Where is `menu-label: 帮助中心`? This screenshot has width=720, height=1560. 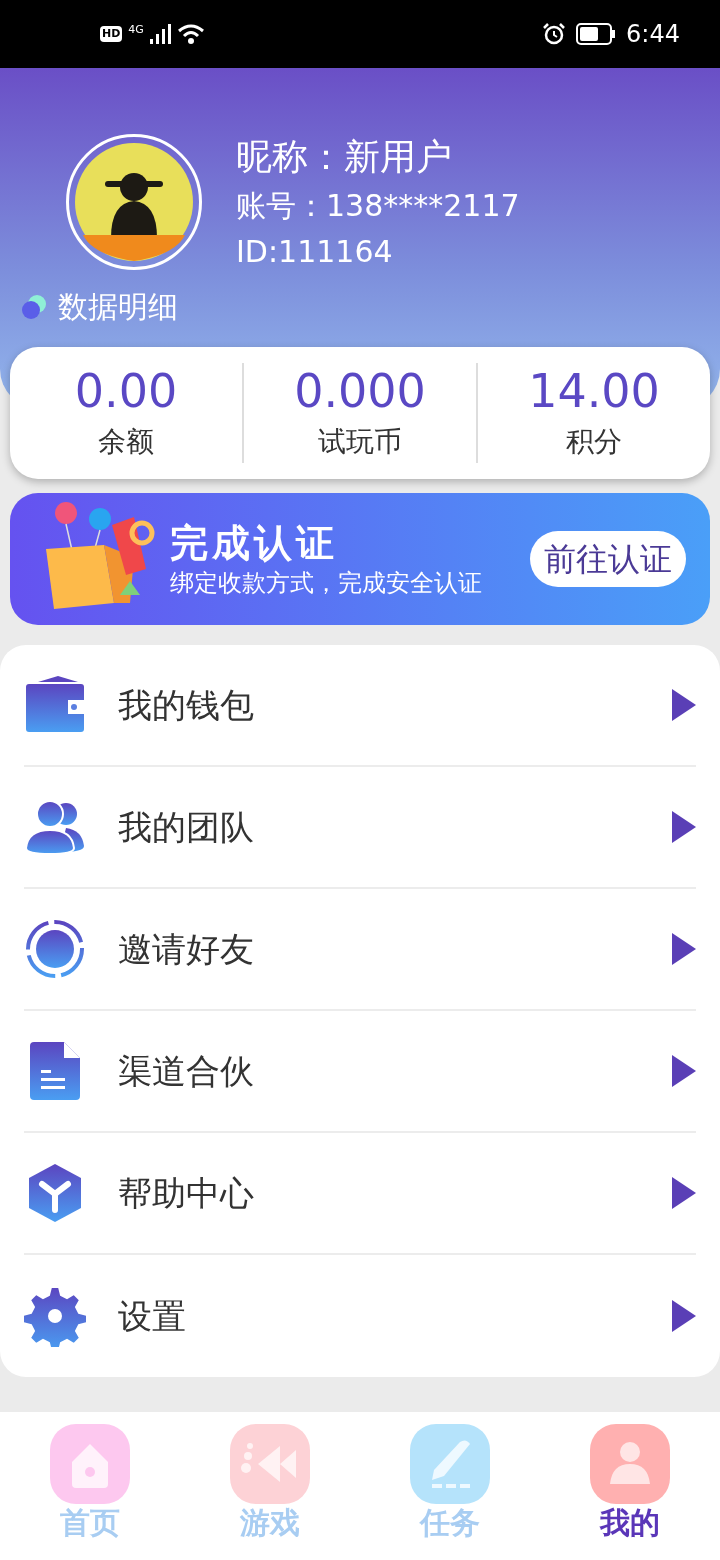 menu-label: 帮助中心 is located at coordinates (186, 1193).